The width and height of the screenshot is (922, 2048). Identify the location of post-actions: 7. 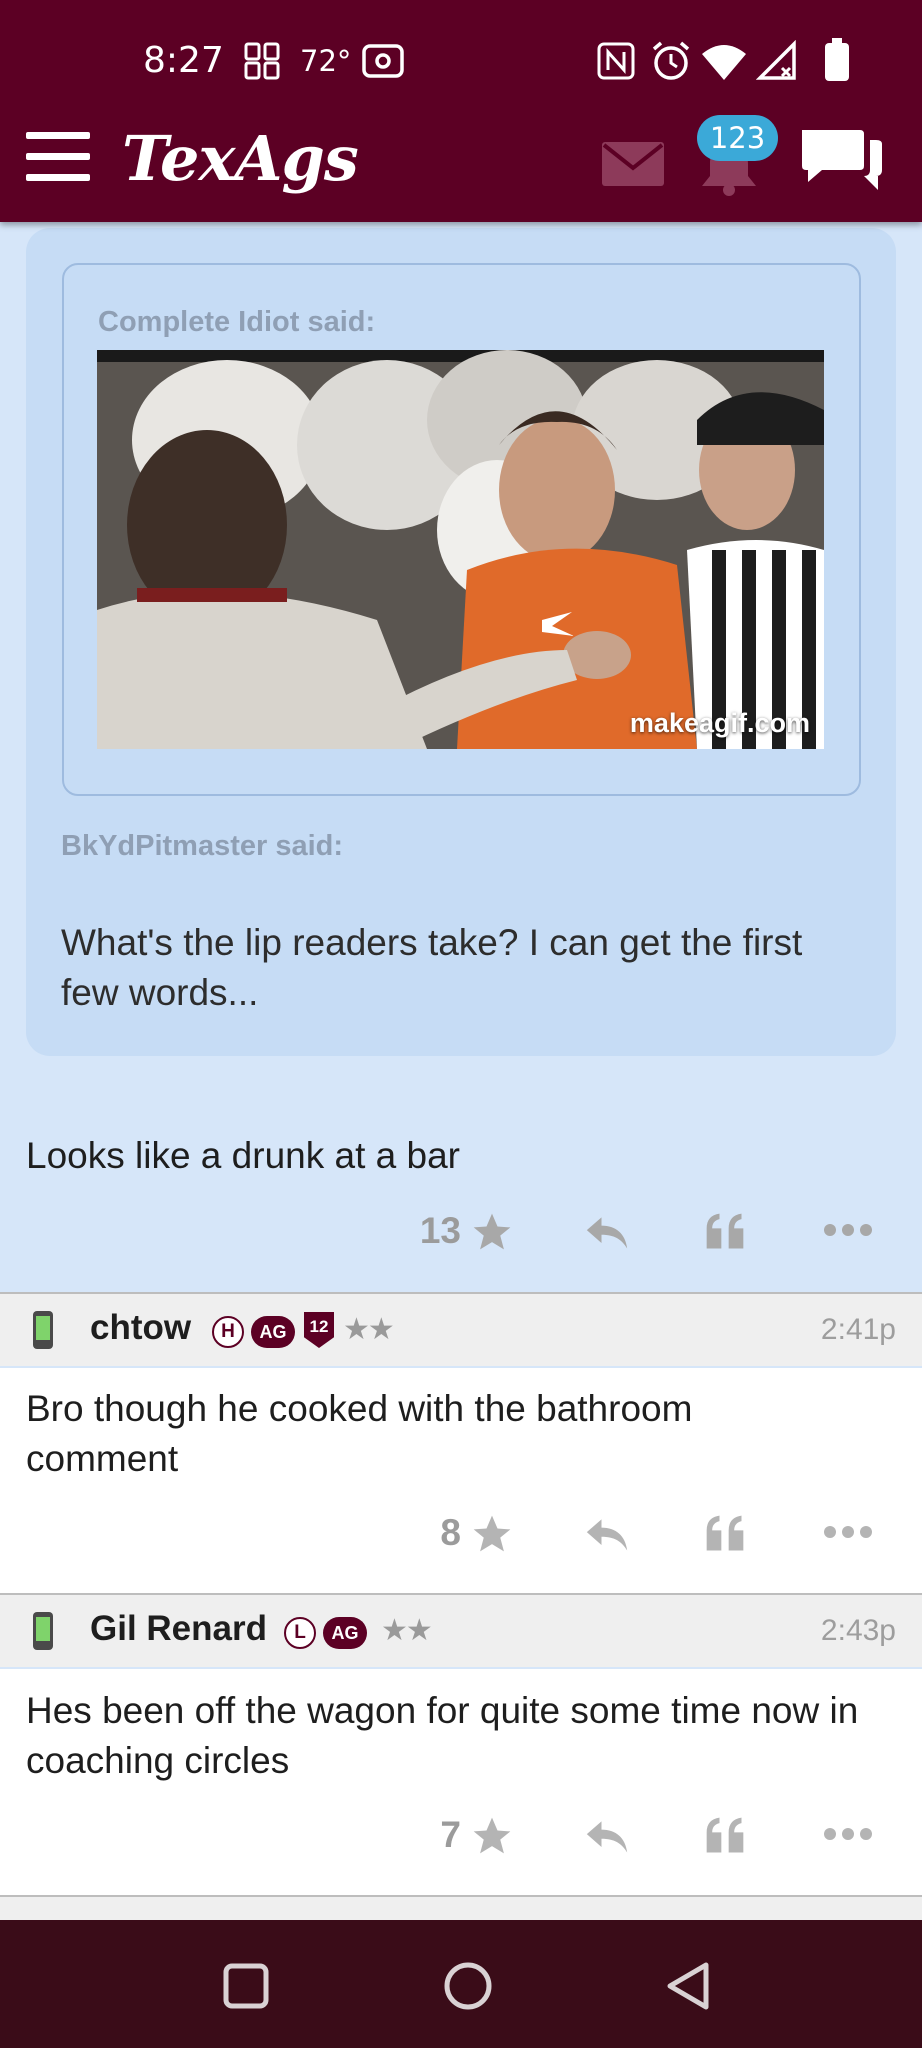
(461, 1838).